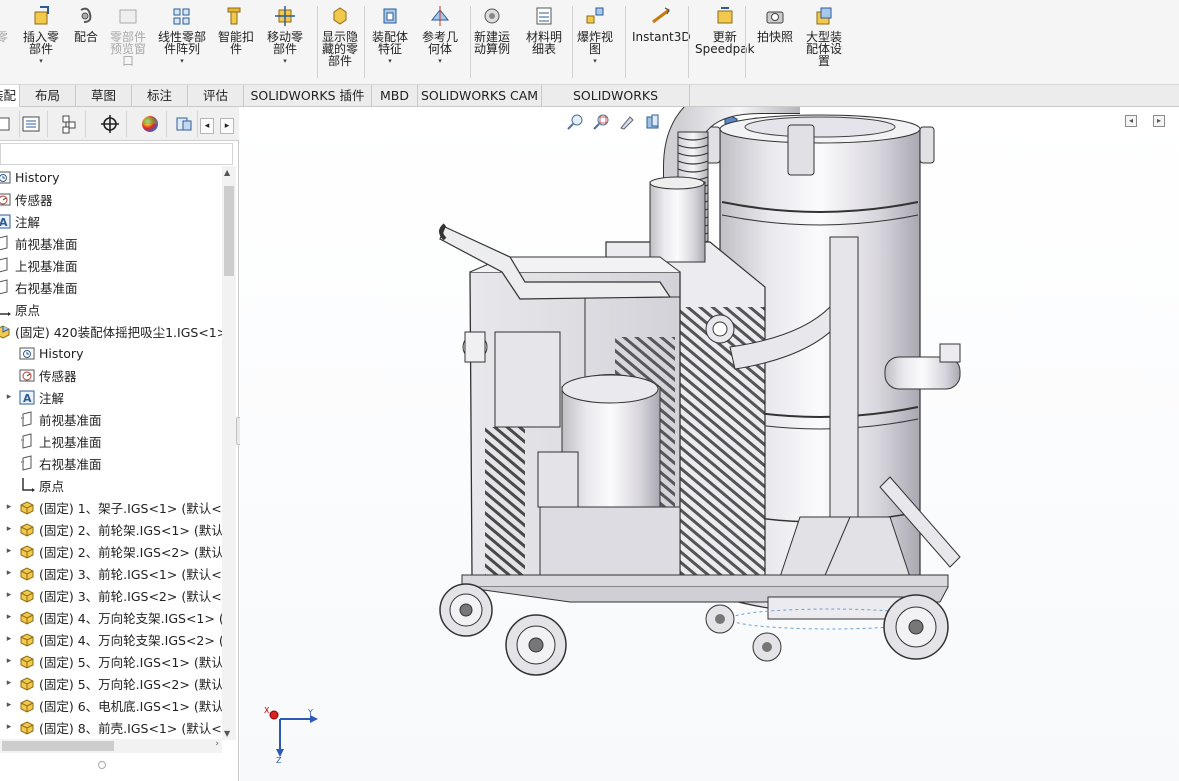 The image size is (1179, 781). Describe the element at coordinates (27, 398) in the screenshot. I see `svg-text: A` at that location.